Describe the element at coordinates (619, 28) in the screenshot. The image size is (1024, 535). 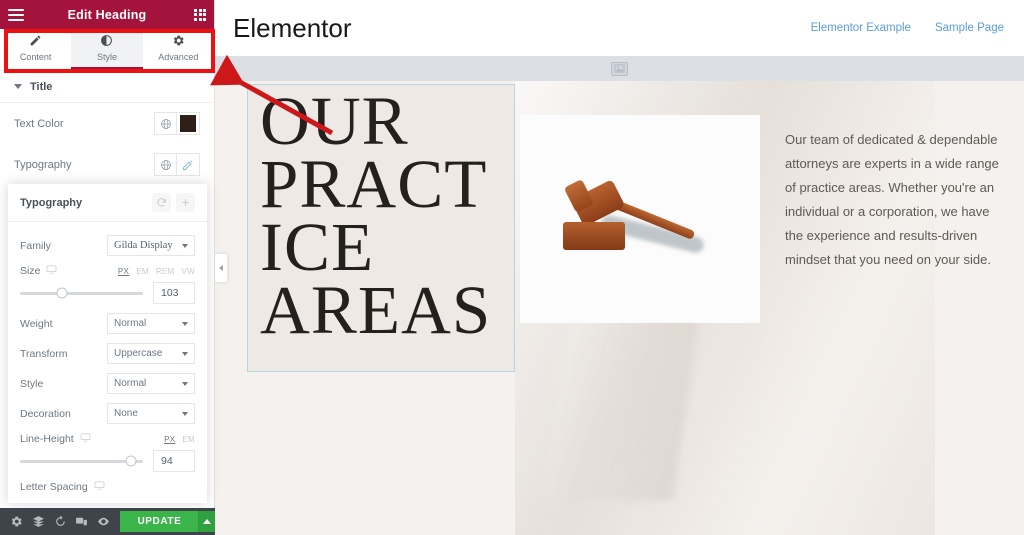
I see `site-header: Elementor Elementor Example Sample Page` at that location.